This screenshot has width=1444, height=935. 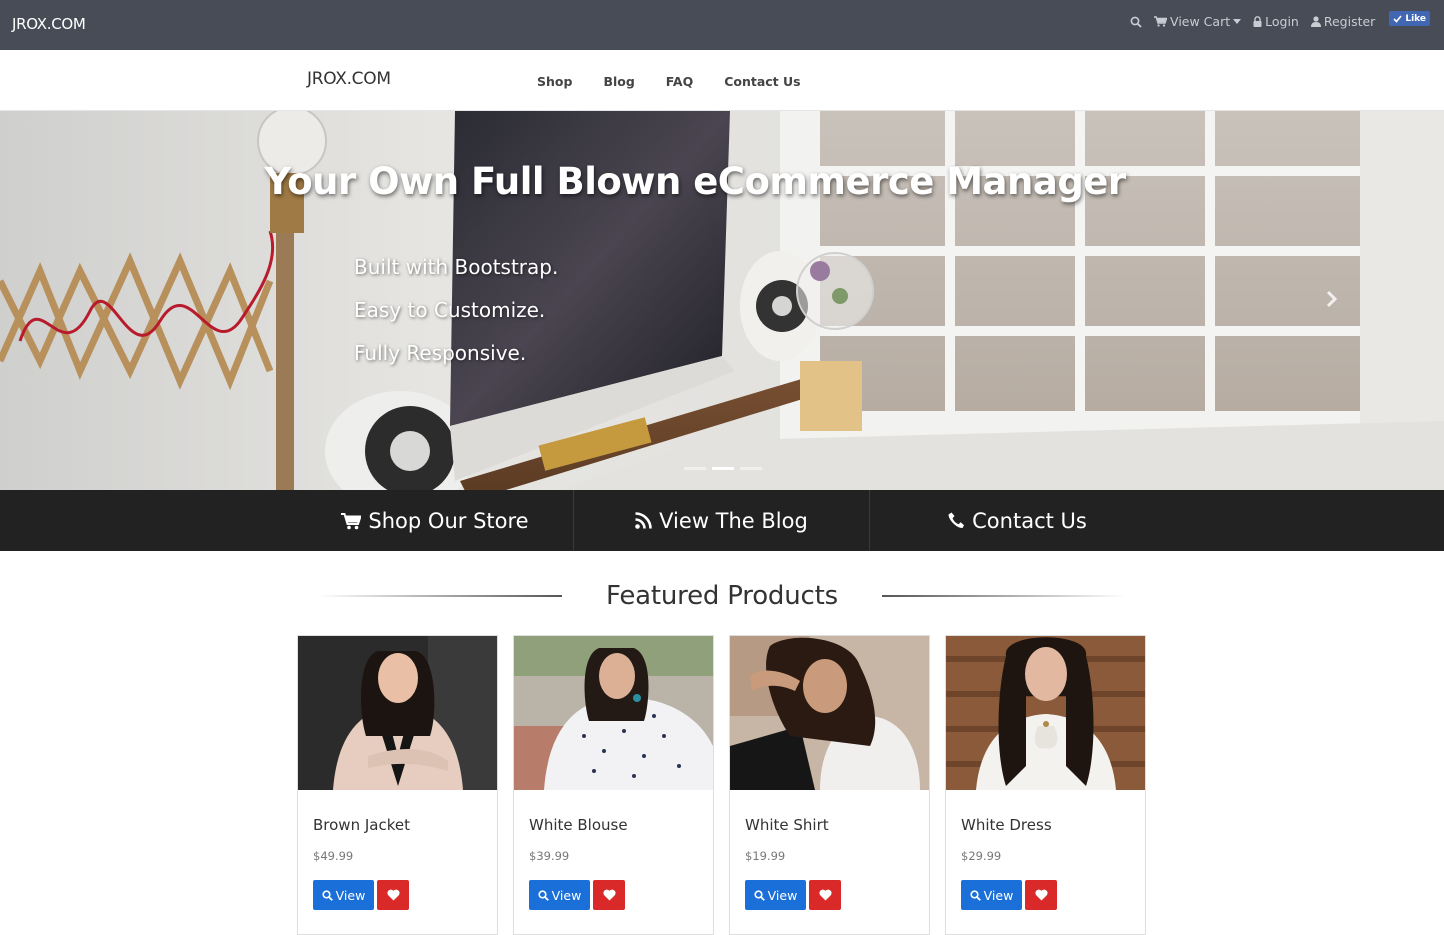 What do you see at coordinates (549, 856) in the screenshot?
I see `product-price: $39.99` at bounding box center [549, 856].